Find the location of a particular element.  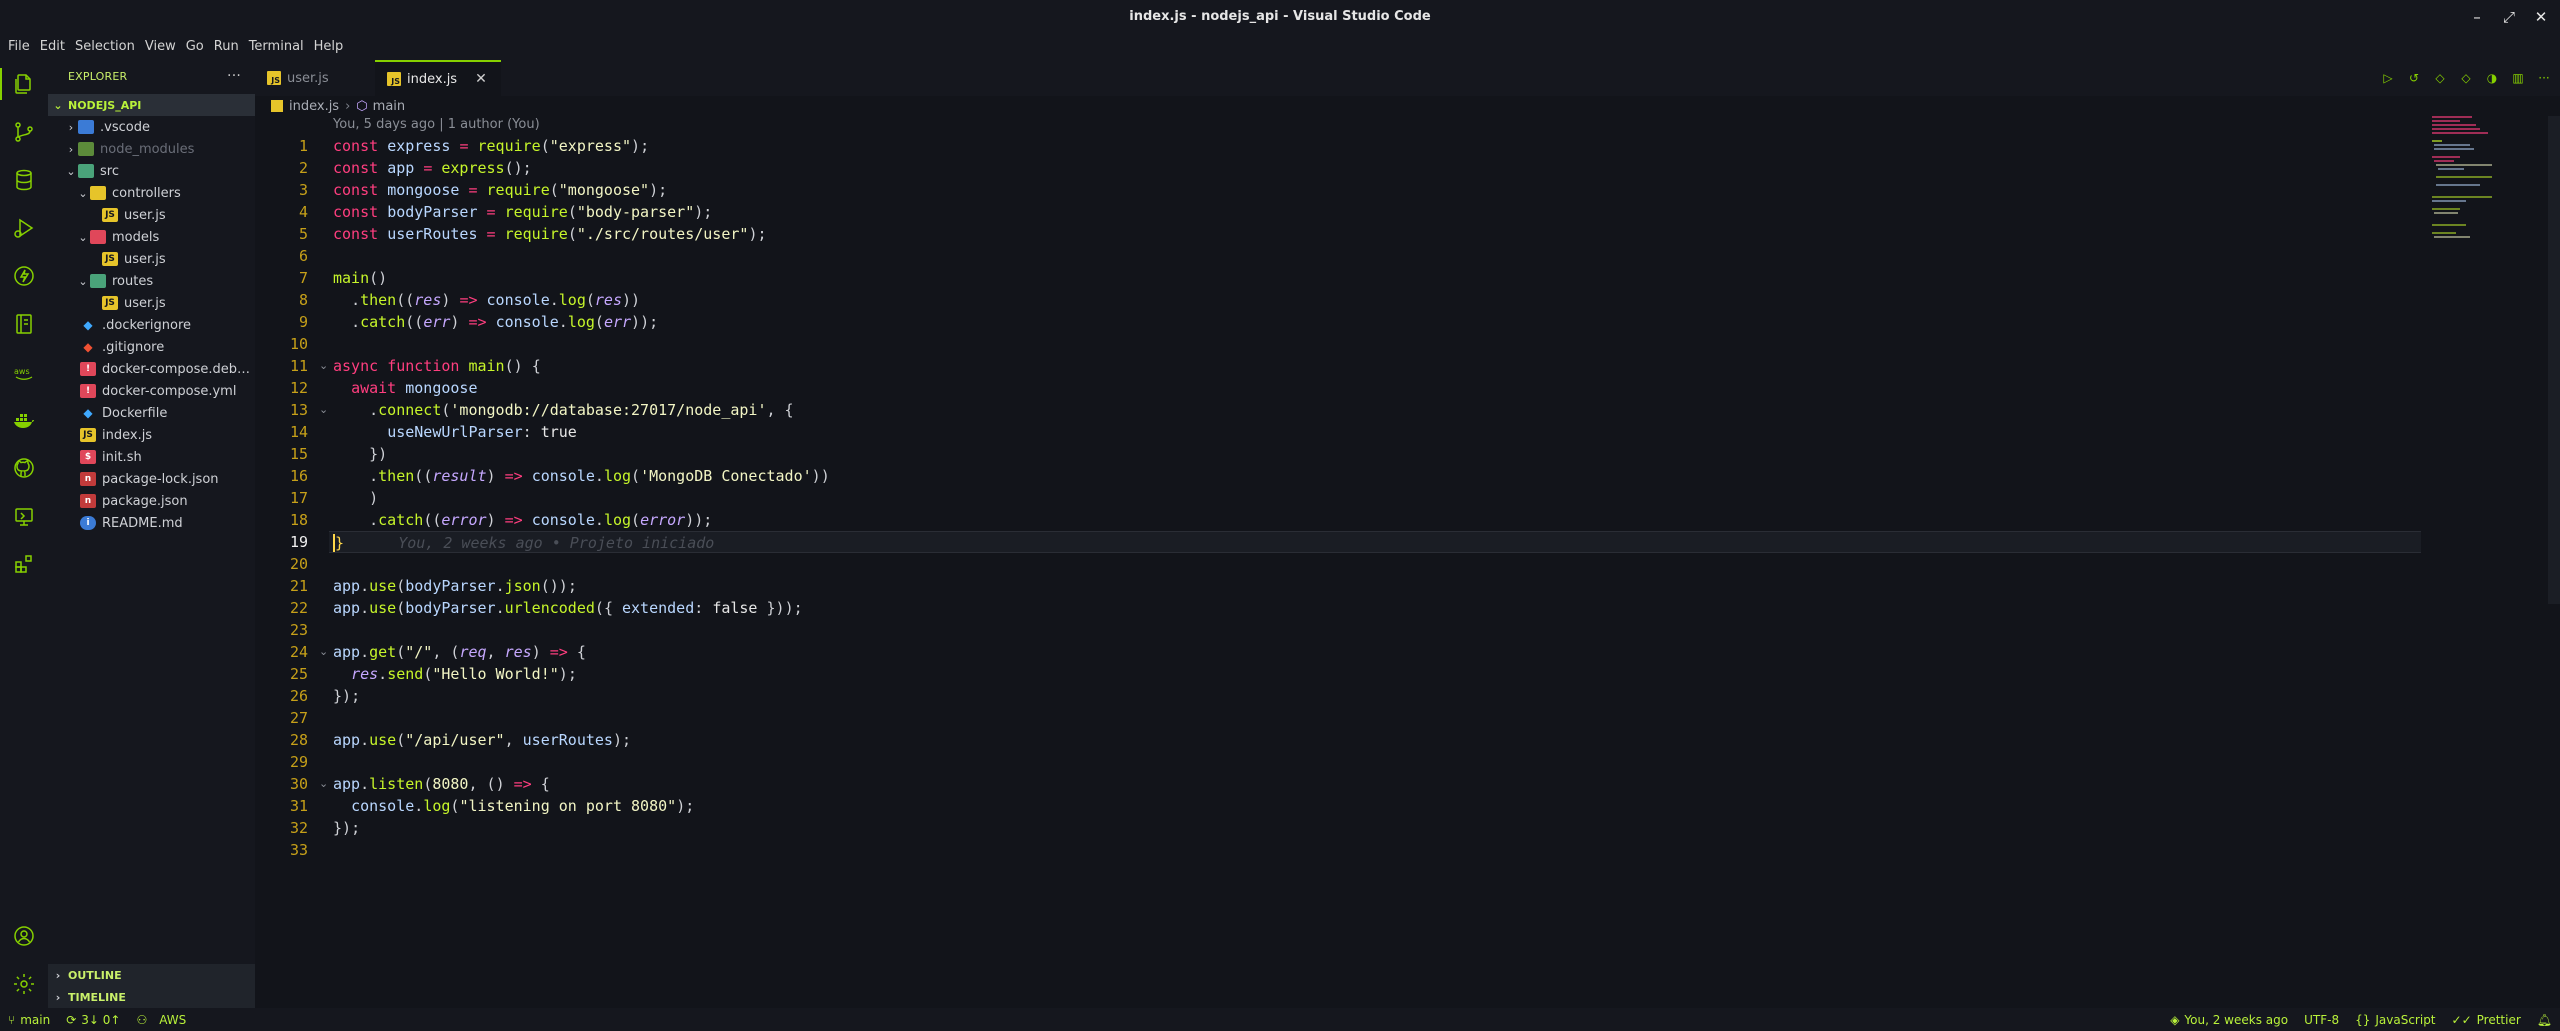

code-line: const app = express(); is located at coordinates (1383, 168).